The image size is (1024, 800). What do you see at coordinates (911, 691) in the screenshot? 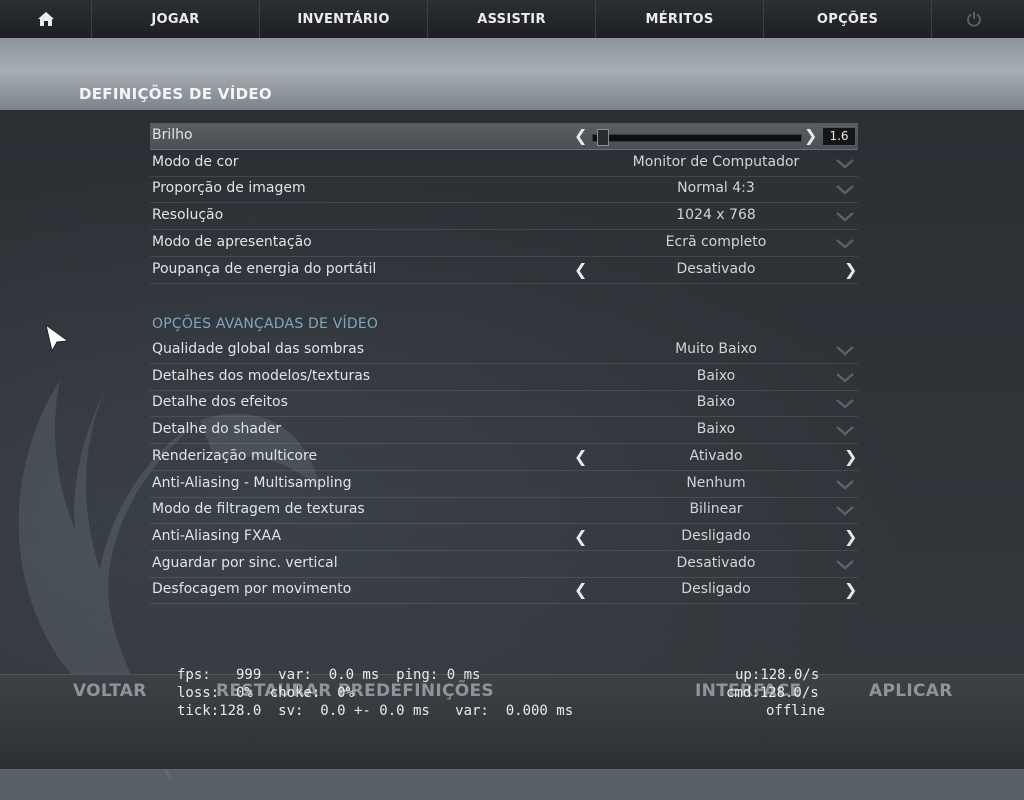
I see `apply-button: APLICAR` at bounding box center [911, 691].